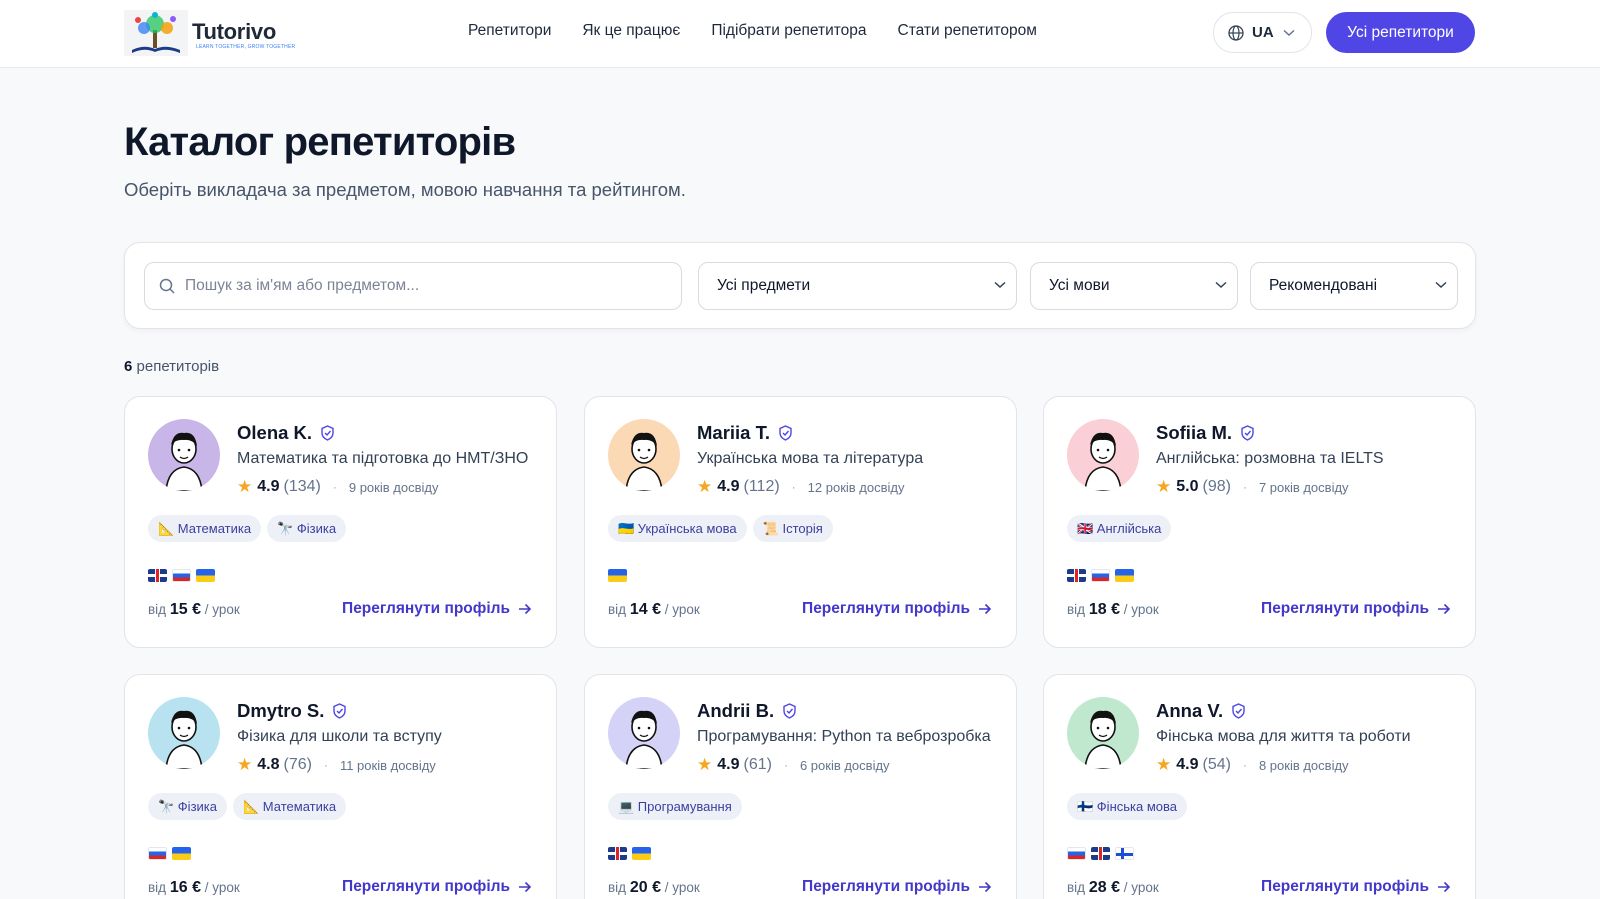 The image size is (1600, 899). What do you see at coordinates (185, 609) in the screenshot?
I see `price-value: 15 €` at bounding box center [185, 609].